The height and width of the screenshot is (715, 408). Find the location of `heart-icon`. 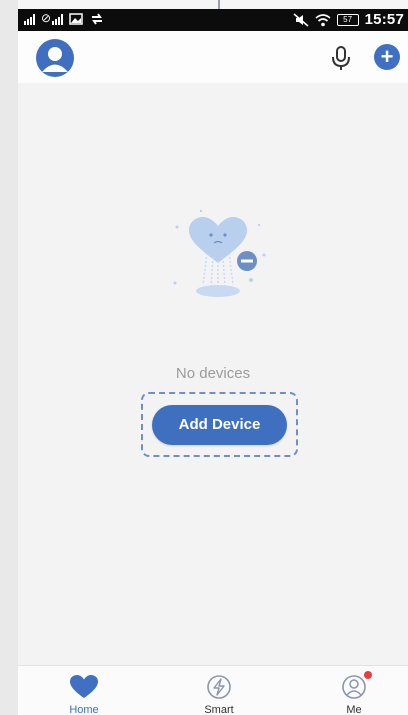

heart-icon is located at coordinates (84, 686).